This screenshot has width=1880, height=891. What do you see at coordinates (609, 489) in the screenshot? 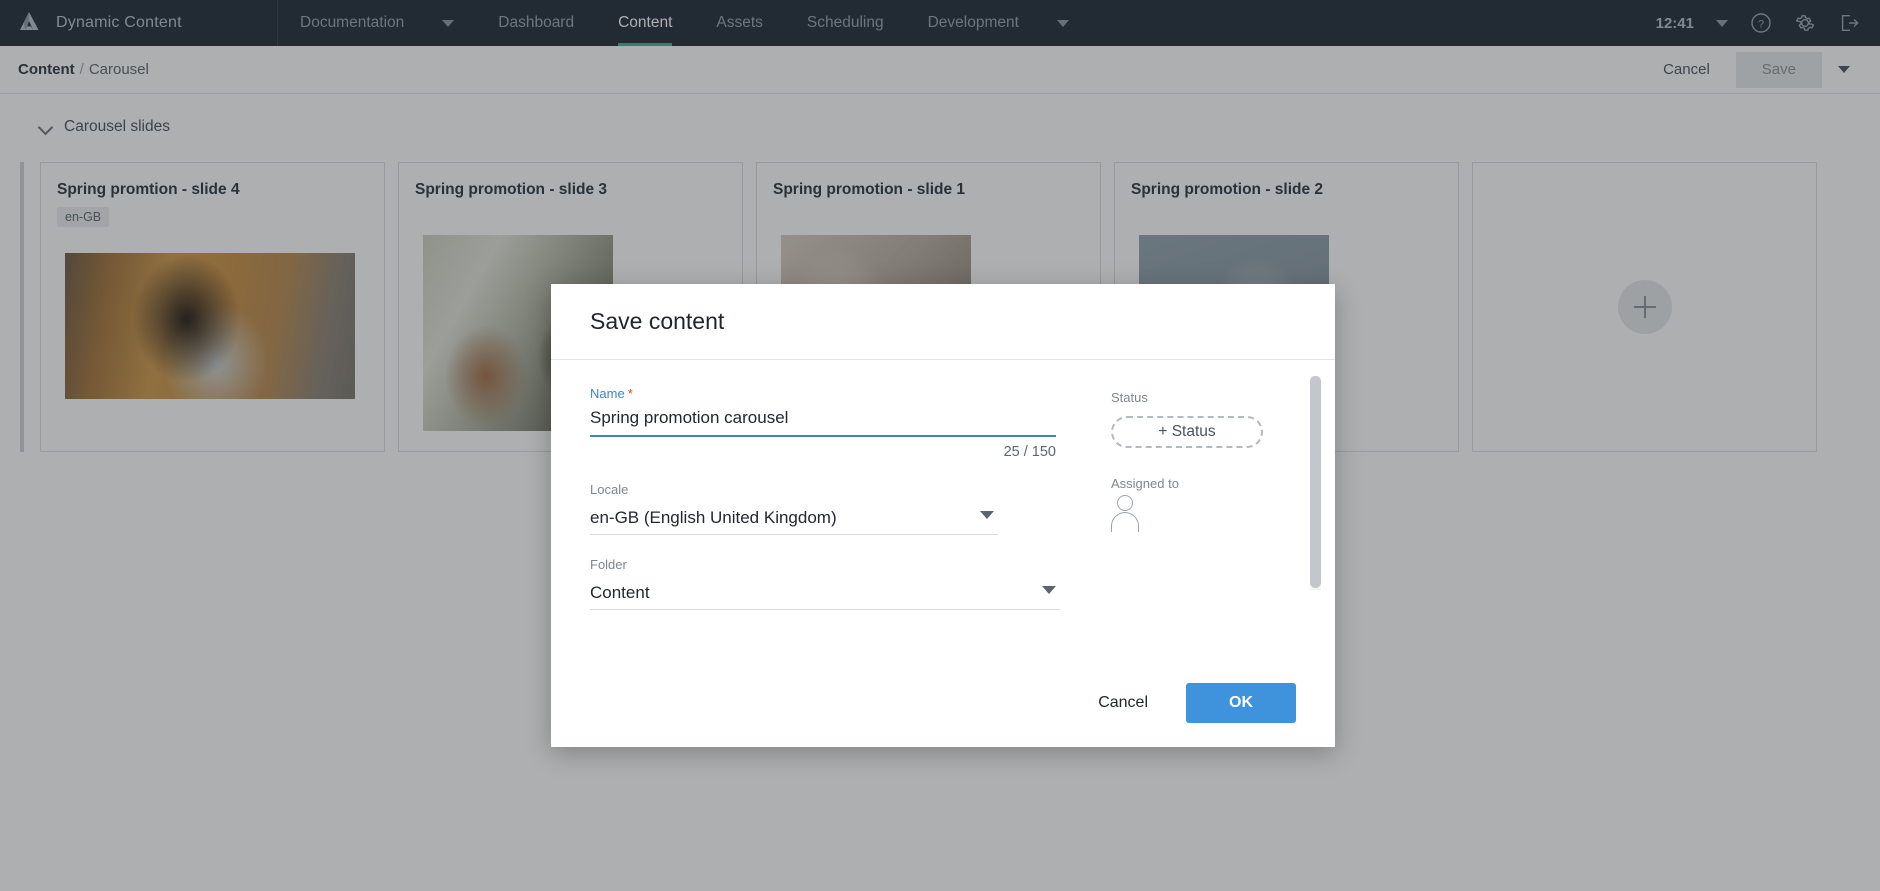
I see `locale-label: Locale` at bounding box center [609, 489].